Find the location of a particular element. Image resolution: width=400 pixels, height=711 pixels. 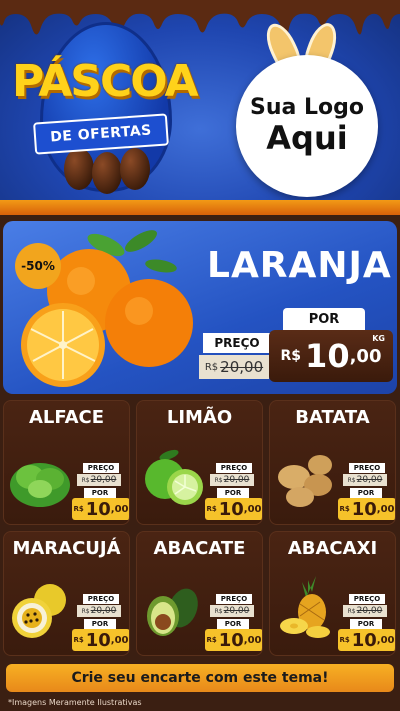

product-name: LIMÃO is located at coordinates (199, 417).